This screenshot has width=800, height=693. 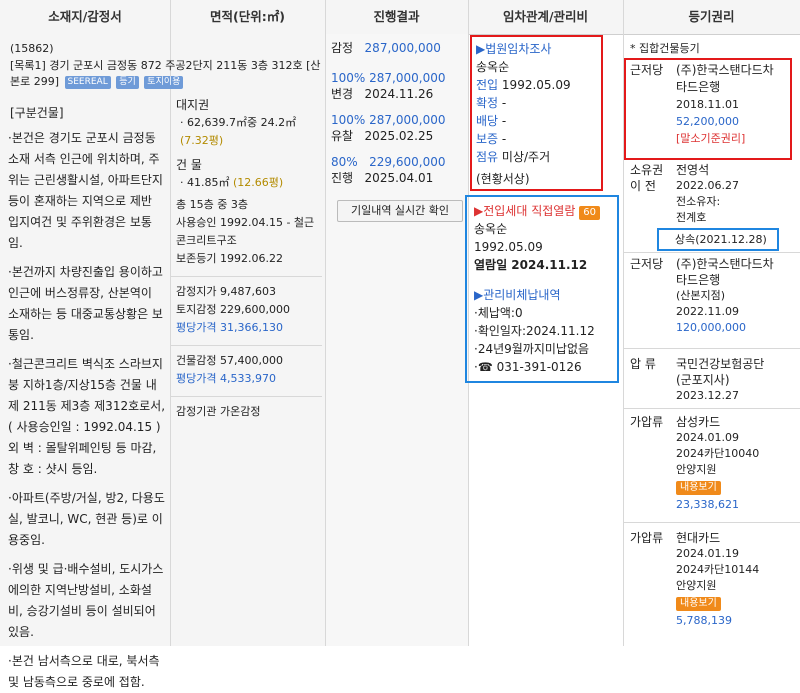 What do you see at coordinates (388, 128) in the screenshot?
I see `result-row: 100% 287,000,000 유찰 2025.02.25` at bounding box center [388, 128].